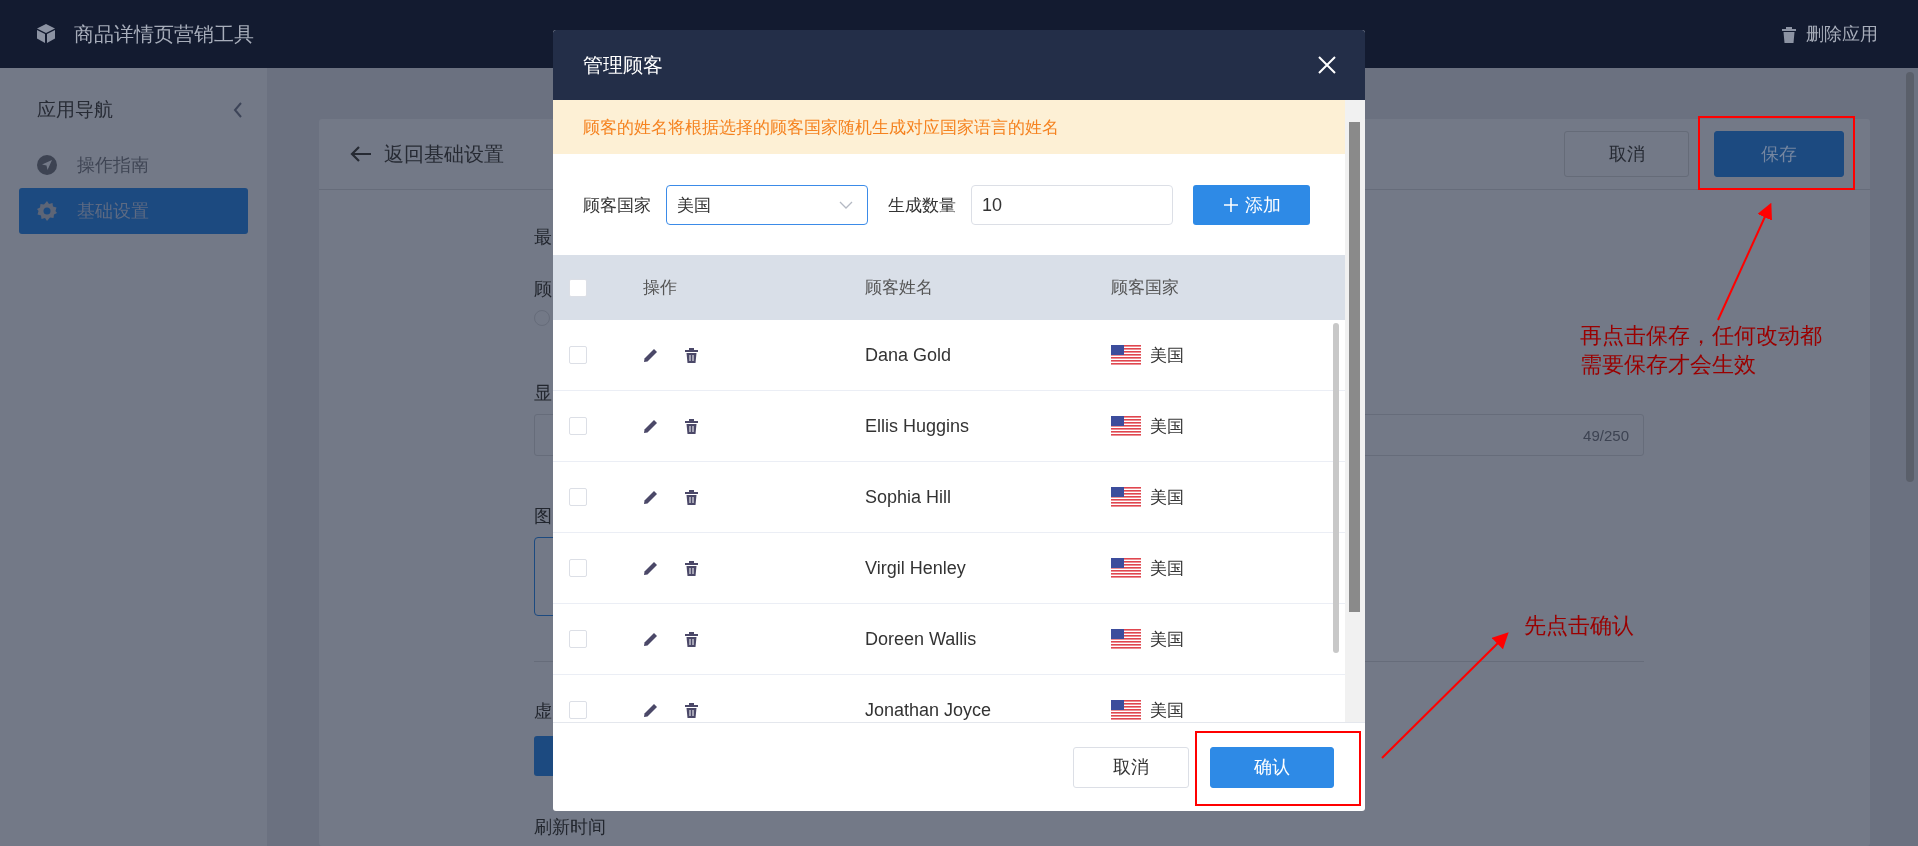 Image resolution: width=1918 pixels, height=846 pixels. Describe the element at coordinates (75, 110) in the screenshot. I see `sidebar-title: 应用导航` at that location.